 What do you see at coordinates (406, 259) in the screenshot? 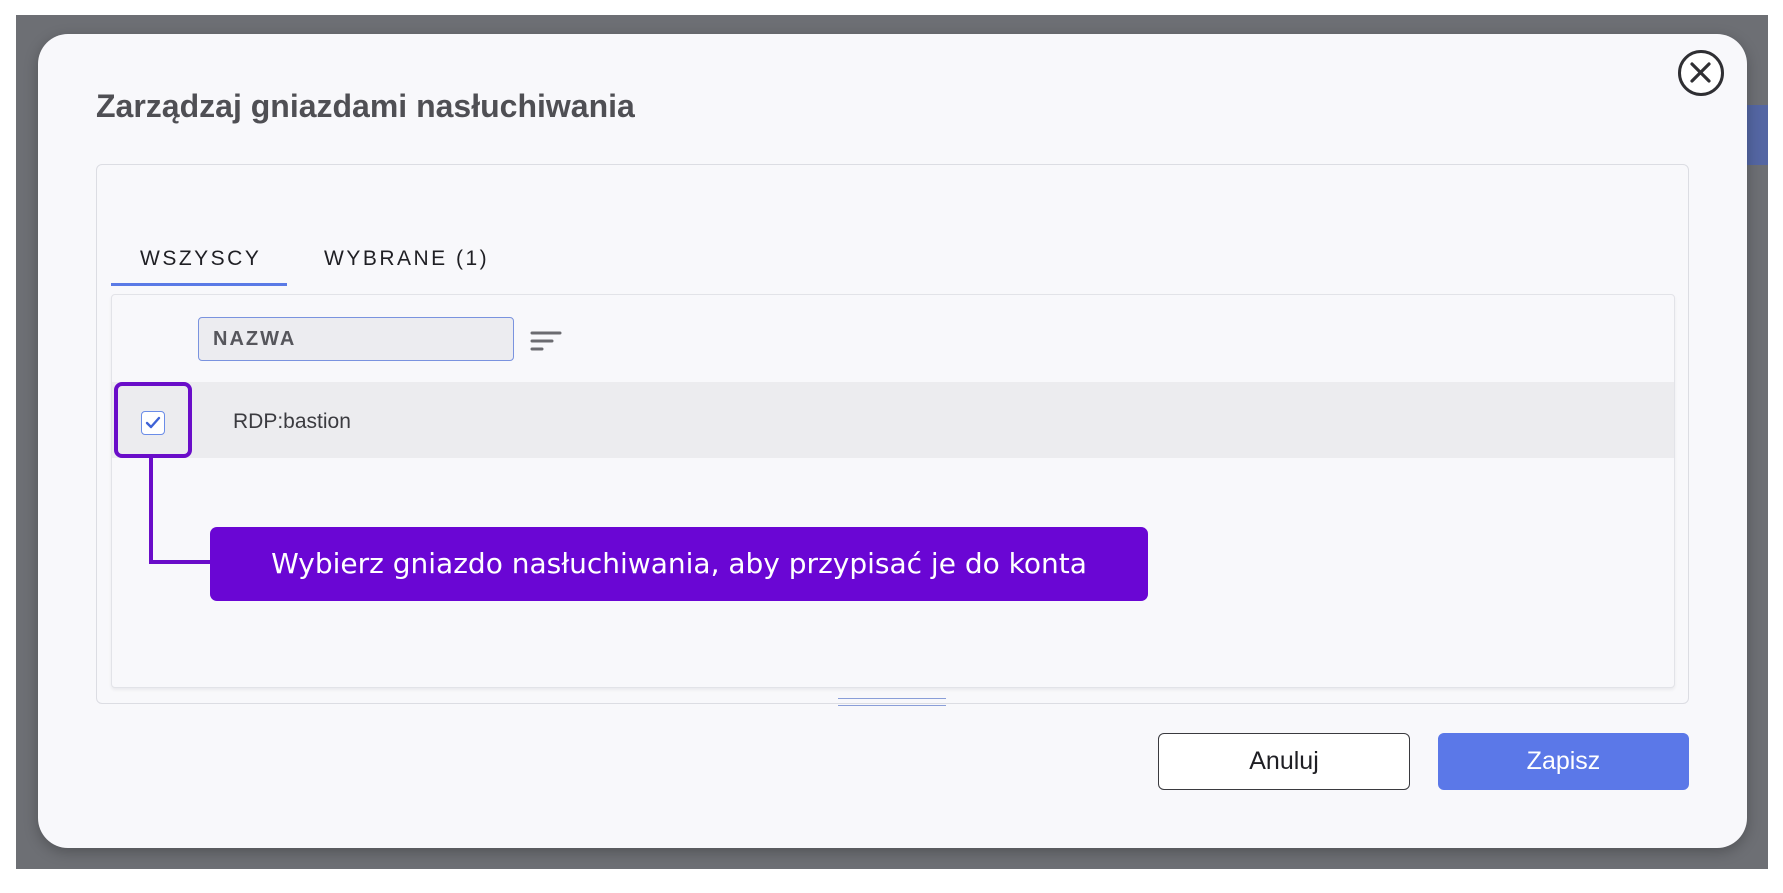
I see `tab-selected: WYBRANE (1)` at bounding box center [406, 259].